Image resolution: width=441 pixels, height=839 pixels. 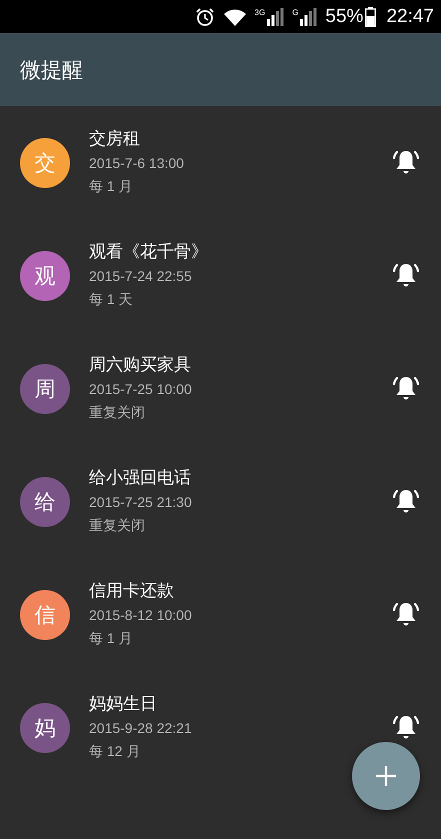 What do you see at coordinates (123, 704) in the screenshot?
I see `reminder-title: 妈妈生日` at bounding box center [123, 704].